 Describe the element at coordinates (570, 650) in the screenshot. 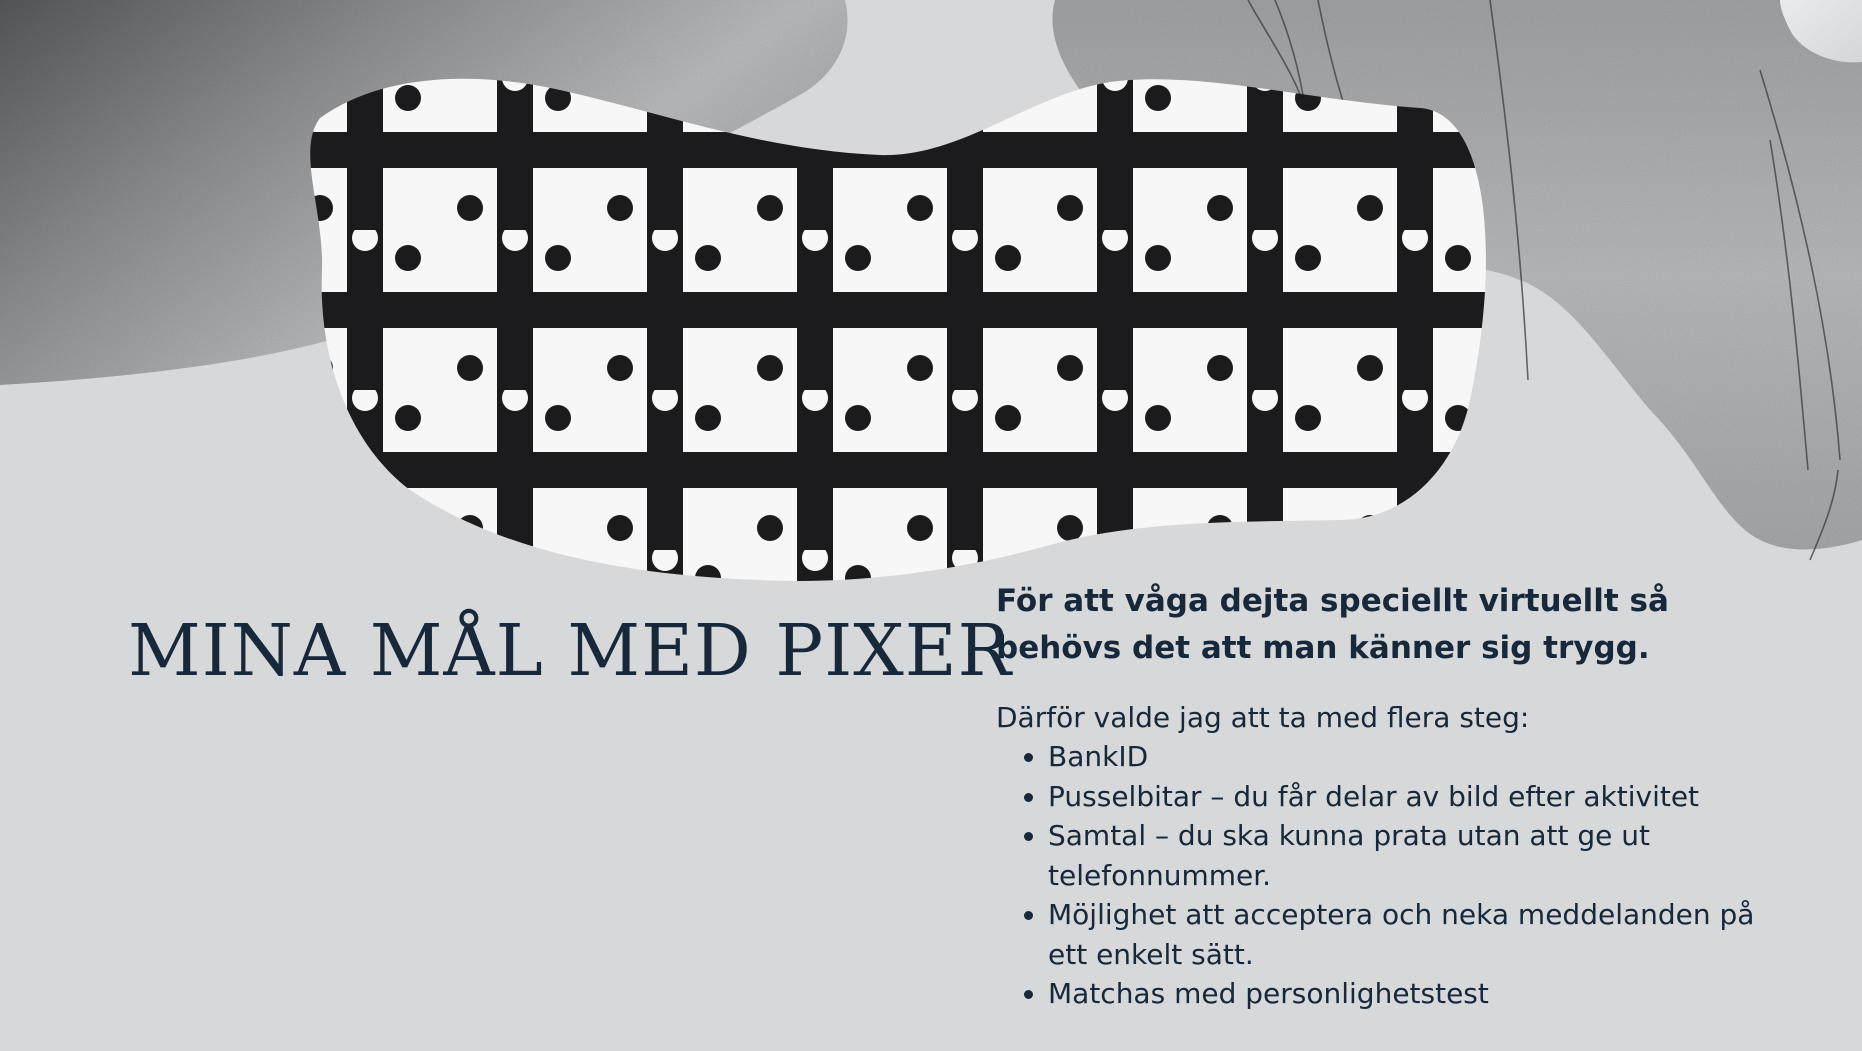

I see `slide-title: MINA MÅL MED PIXER` at that location.